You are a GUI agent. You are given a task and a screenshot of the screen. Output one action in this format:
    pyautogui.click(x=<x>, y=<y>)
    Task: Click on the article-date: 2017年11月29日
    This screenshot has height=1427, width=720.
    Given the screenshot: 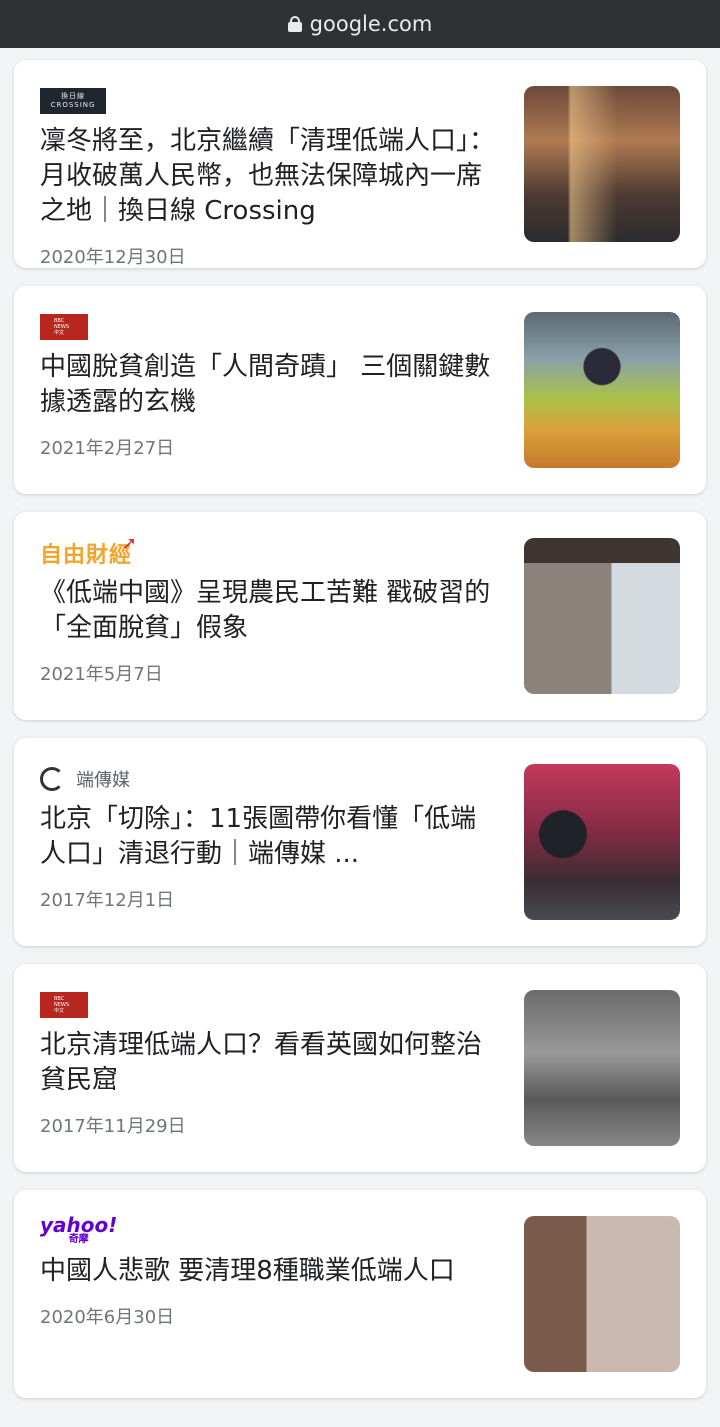 What is the action you would take?
    pyautogui.click(x=113, y=1126)
    